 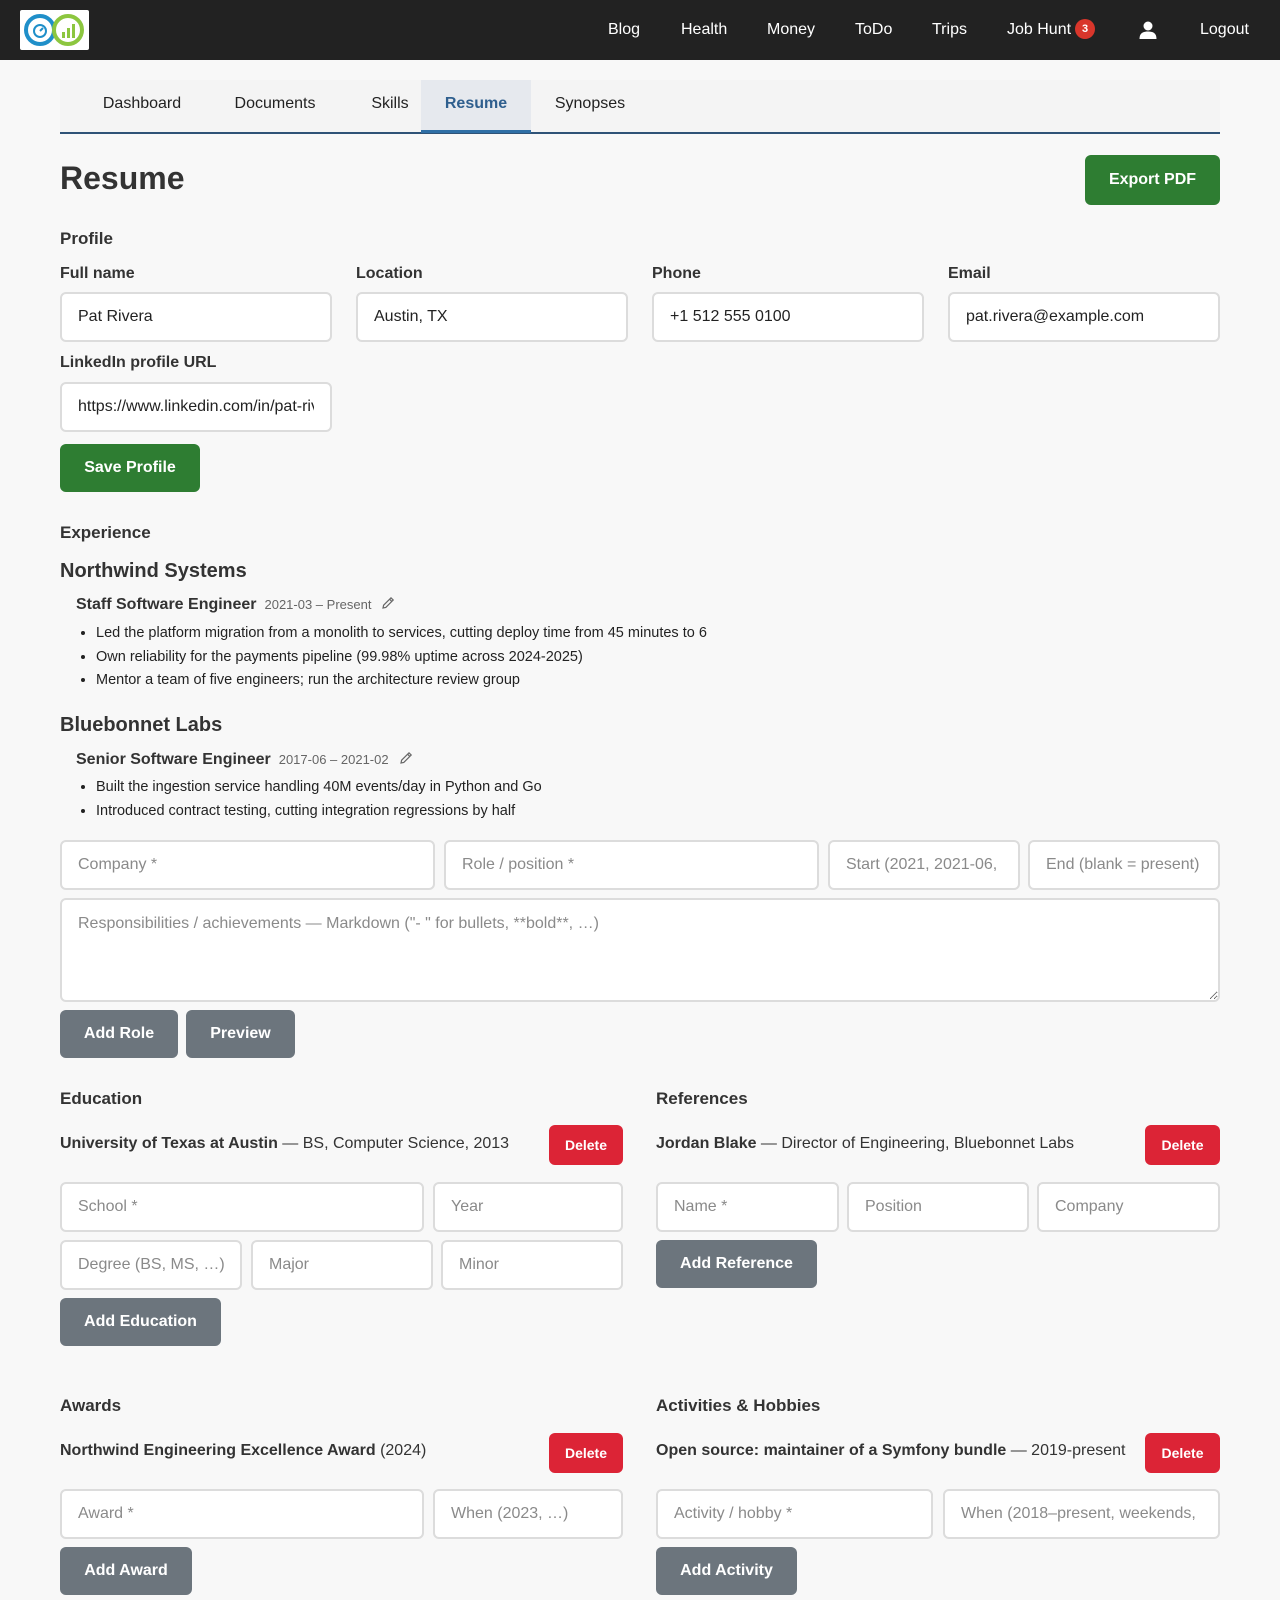 I want to click on role-input, so click(x=631, y=865).